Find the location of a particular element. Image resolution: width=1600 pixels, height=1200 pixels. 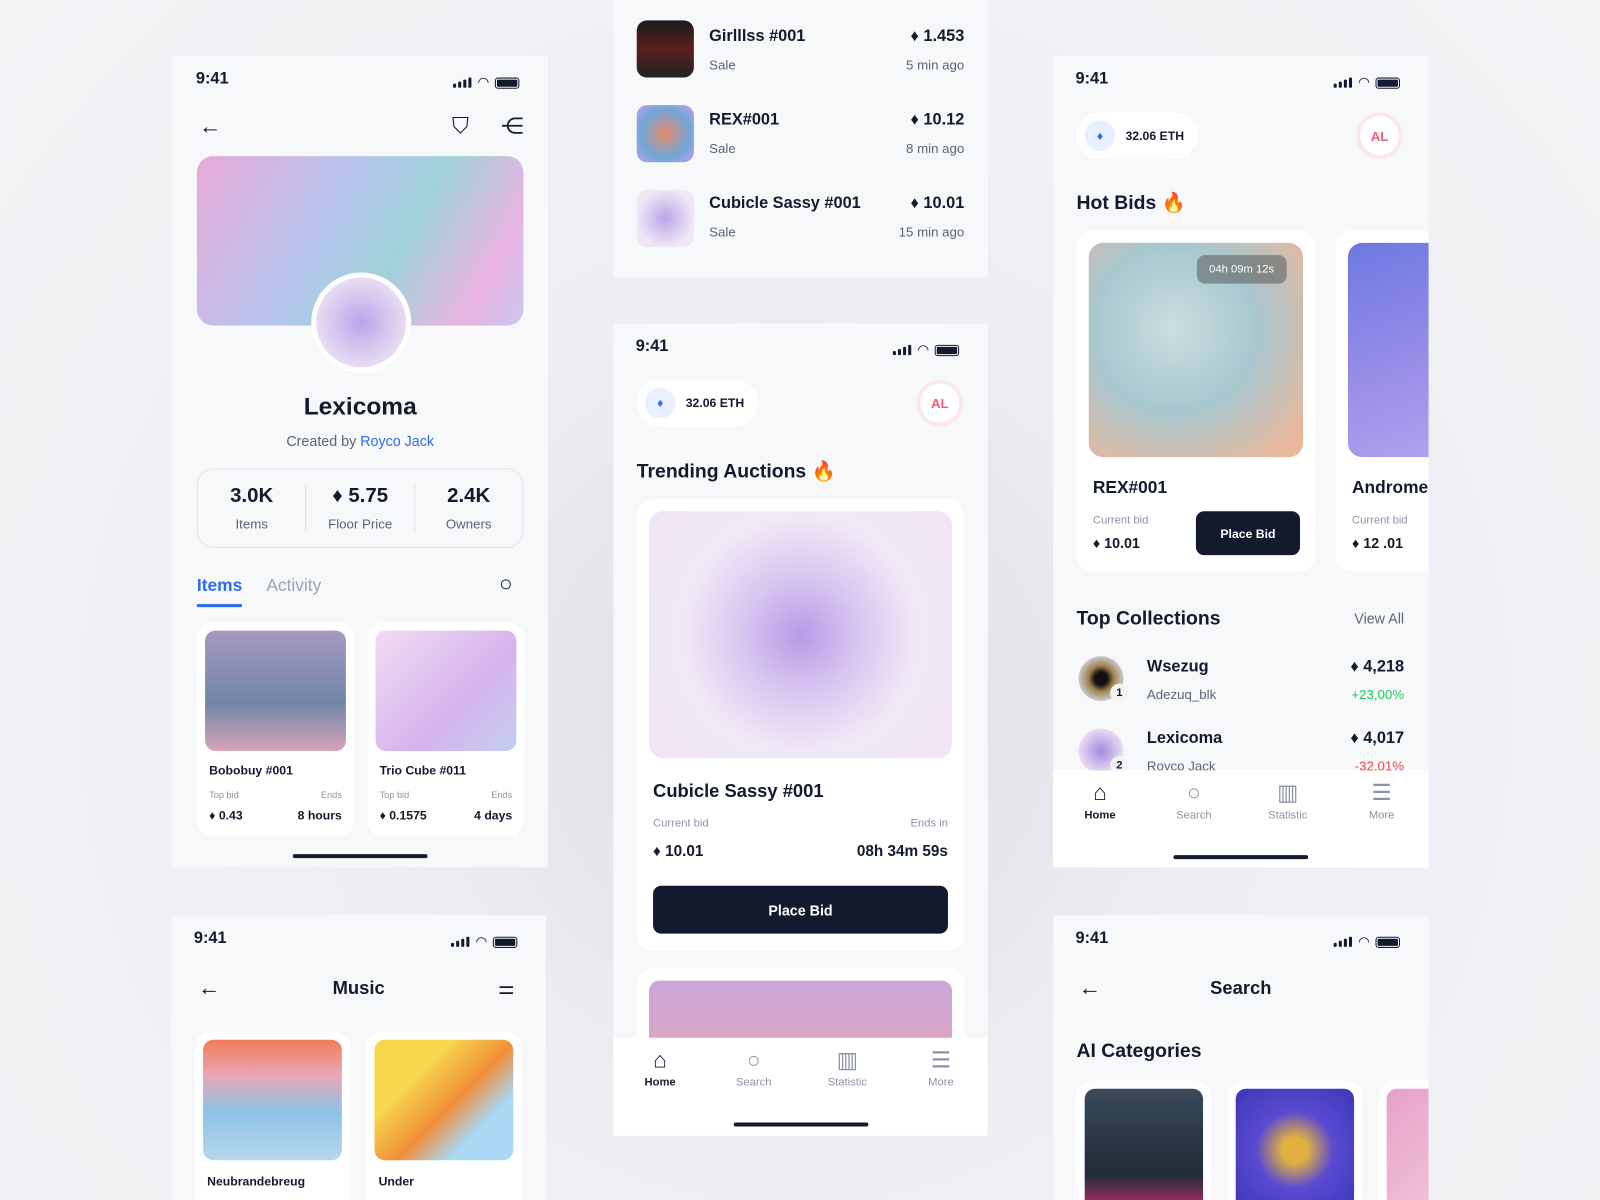

bid-amount: 0.1575 is located at coordinates (408, 815).